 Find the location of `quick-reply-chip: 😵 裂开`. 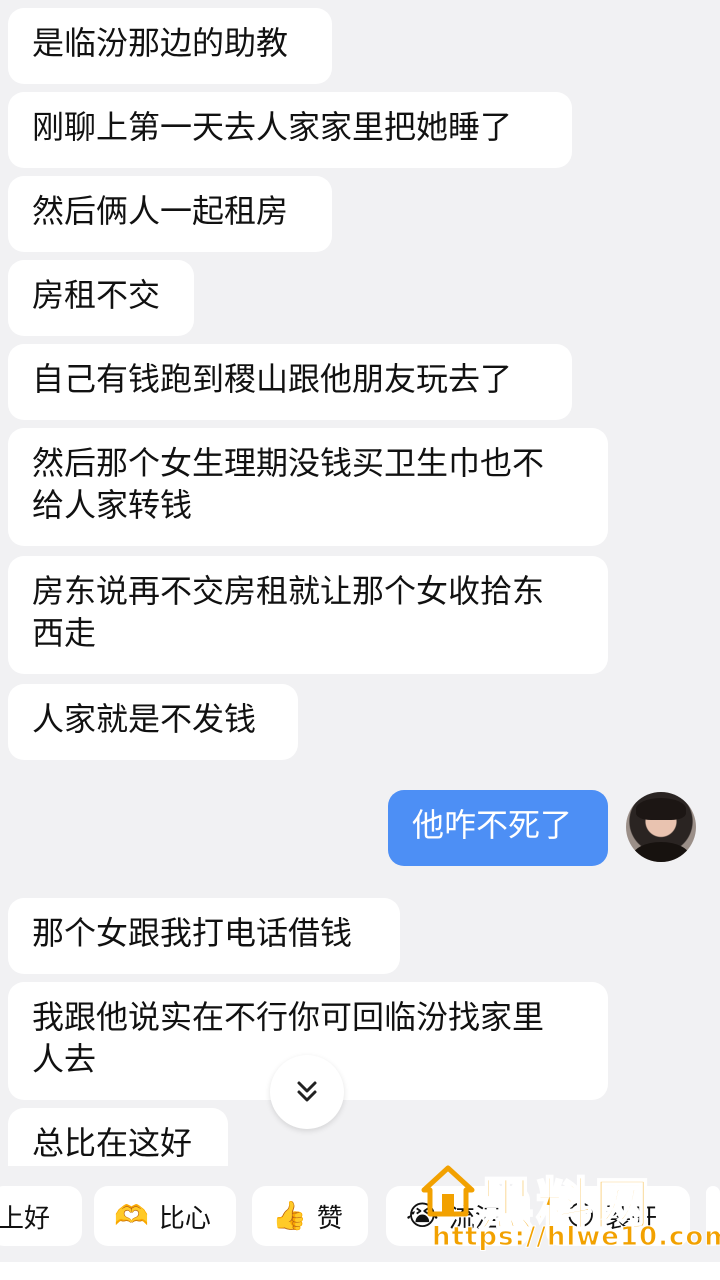

quick-reply-chip: 😵 裂开 is located at coordinates (618, 1216).